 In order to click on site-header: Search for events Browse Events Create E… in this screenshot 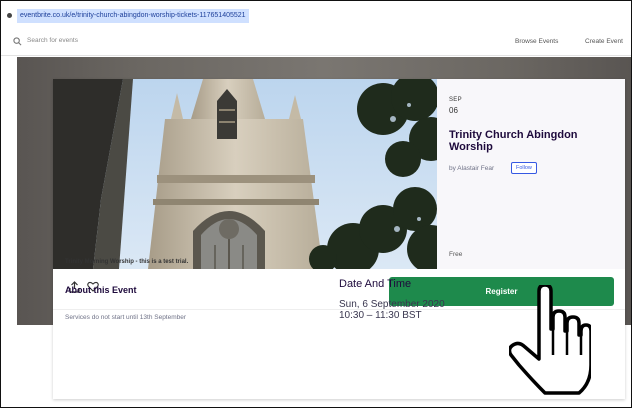, I will do `click(316, 42)`.